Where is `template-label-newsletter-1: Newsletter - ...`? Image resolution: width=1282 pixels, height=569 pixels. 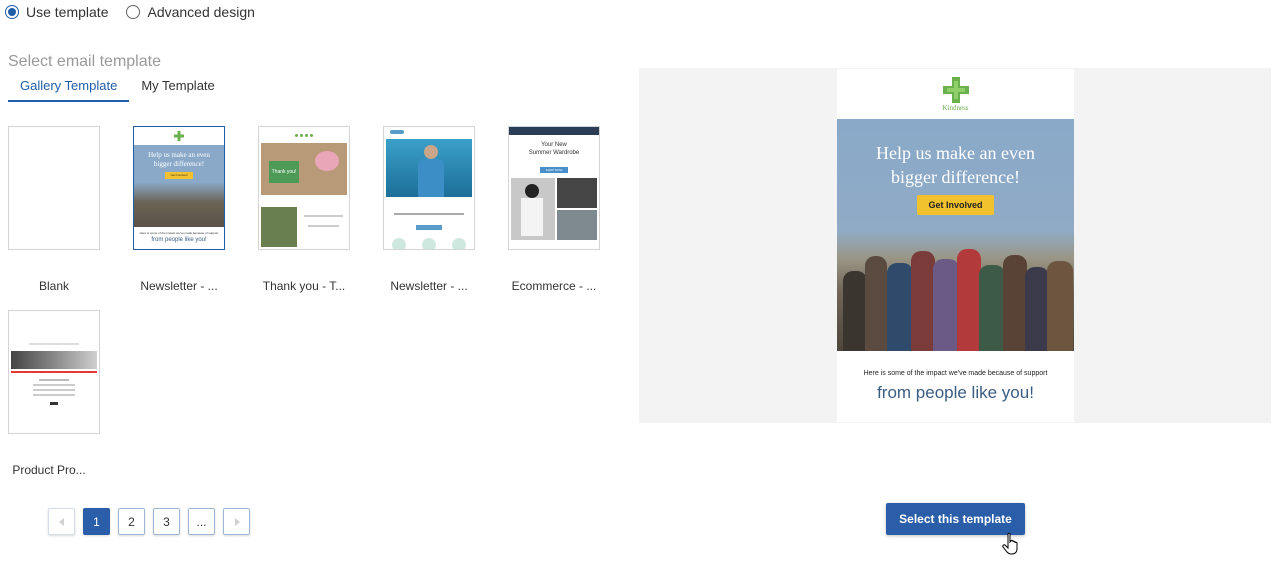 template-label-newsletter-1: Newsletter - ... is located at coordinates (179, 286).